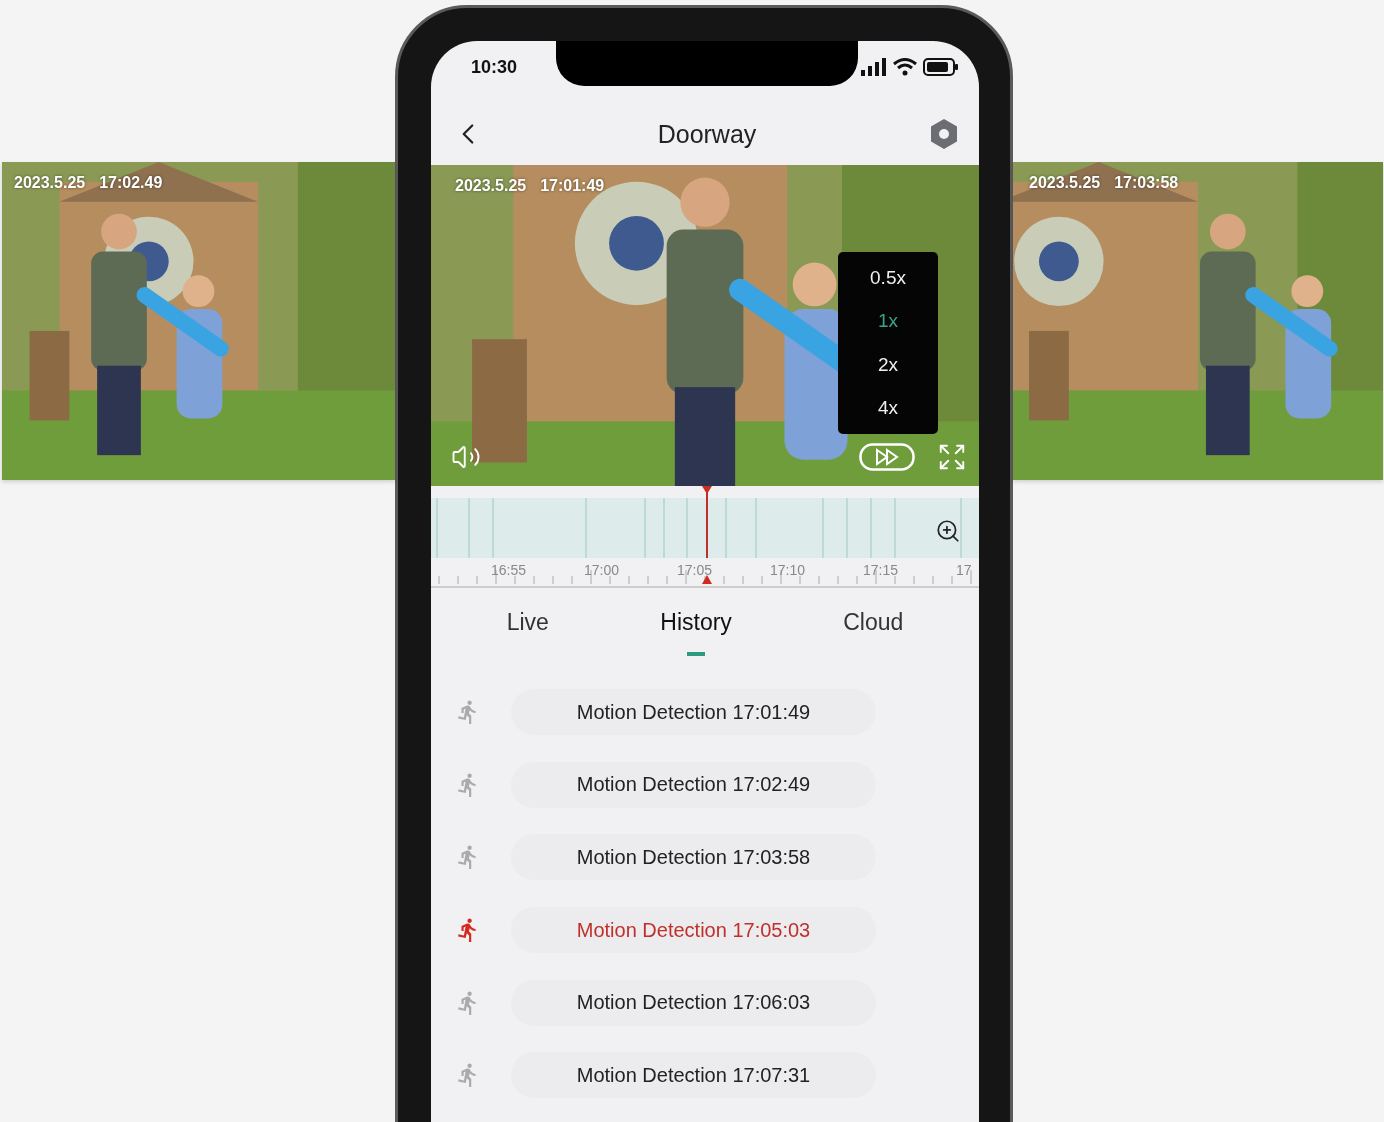  Describe the element at coordinates (941, 67) in the screenshot. I see `battery-icon` at that location.